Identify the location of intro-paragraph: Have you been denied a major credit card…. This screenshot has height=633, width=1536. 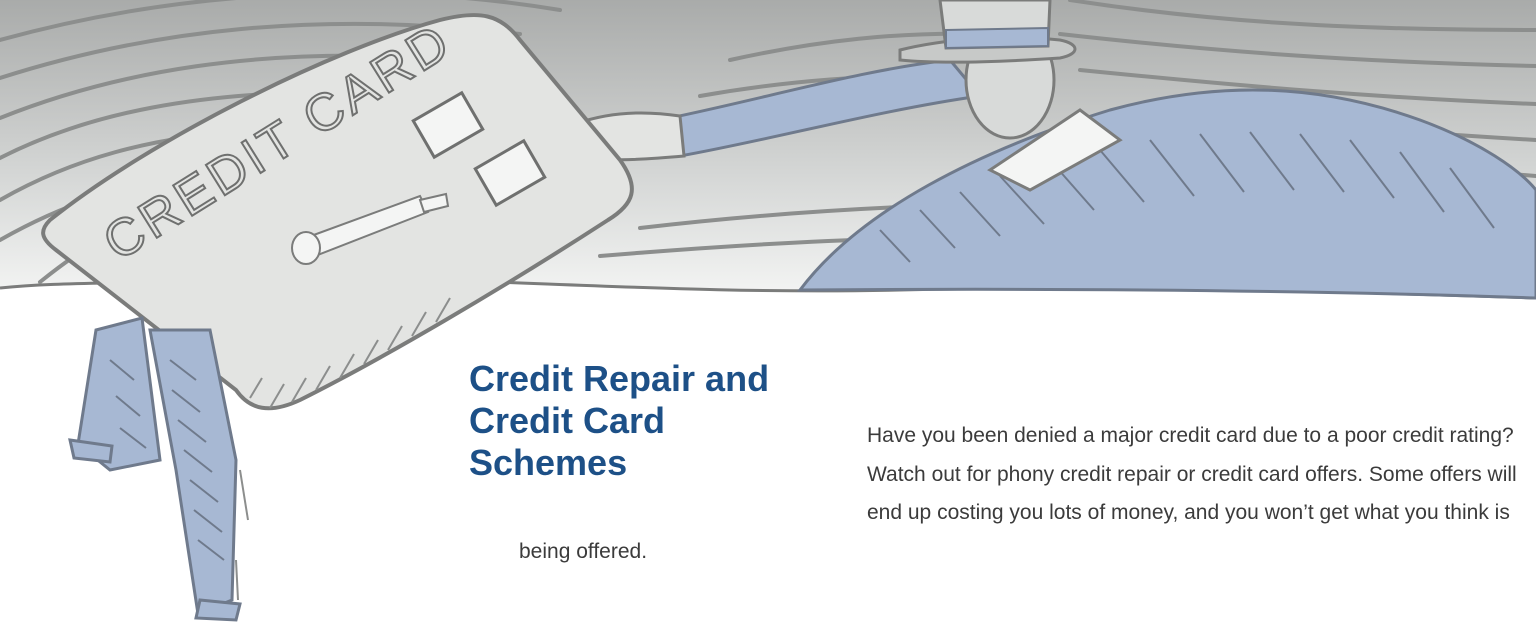
(1018, 493).